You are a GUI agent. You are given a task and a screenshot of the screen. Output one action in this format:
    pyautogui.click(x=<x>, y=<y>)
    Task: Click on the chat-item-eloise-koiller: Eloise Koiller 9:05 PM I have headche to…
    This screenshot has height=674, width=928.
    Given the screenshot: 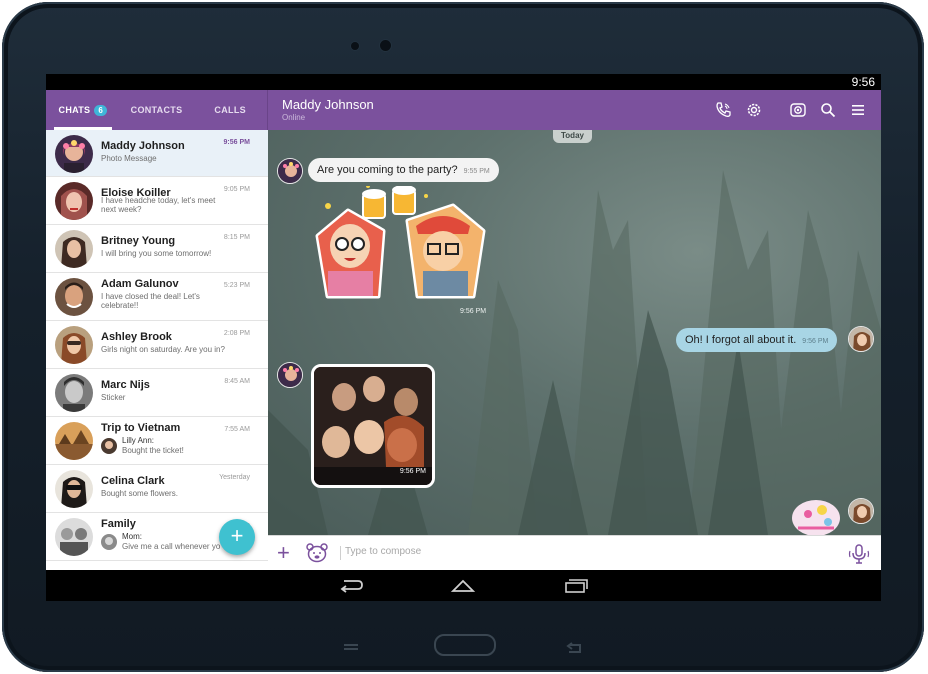 What is the action you would take?
    pyautogui.click(x=157, y=201)
    